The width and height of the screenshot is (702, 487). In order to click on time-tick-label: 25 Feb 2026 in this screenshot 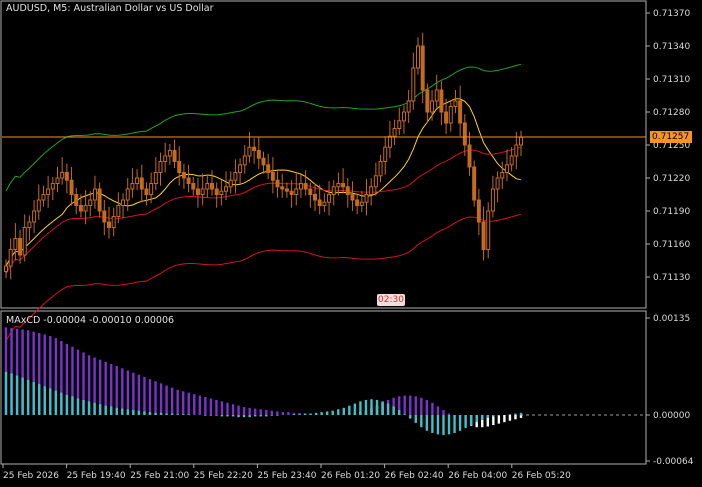, I will do `click(31, 476)`.